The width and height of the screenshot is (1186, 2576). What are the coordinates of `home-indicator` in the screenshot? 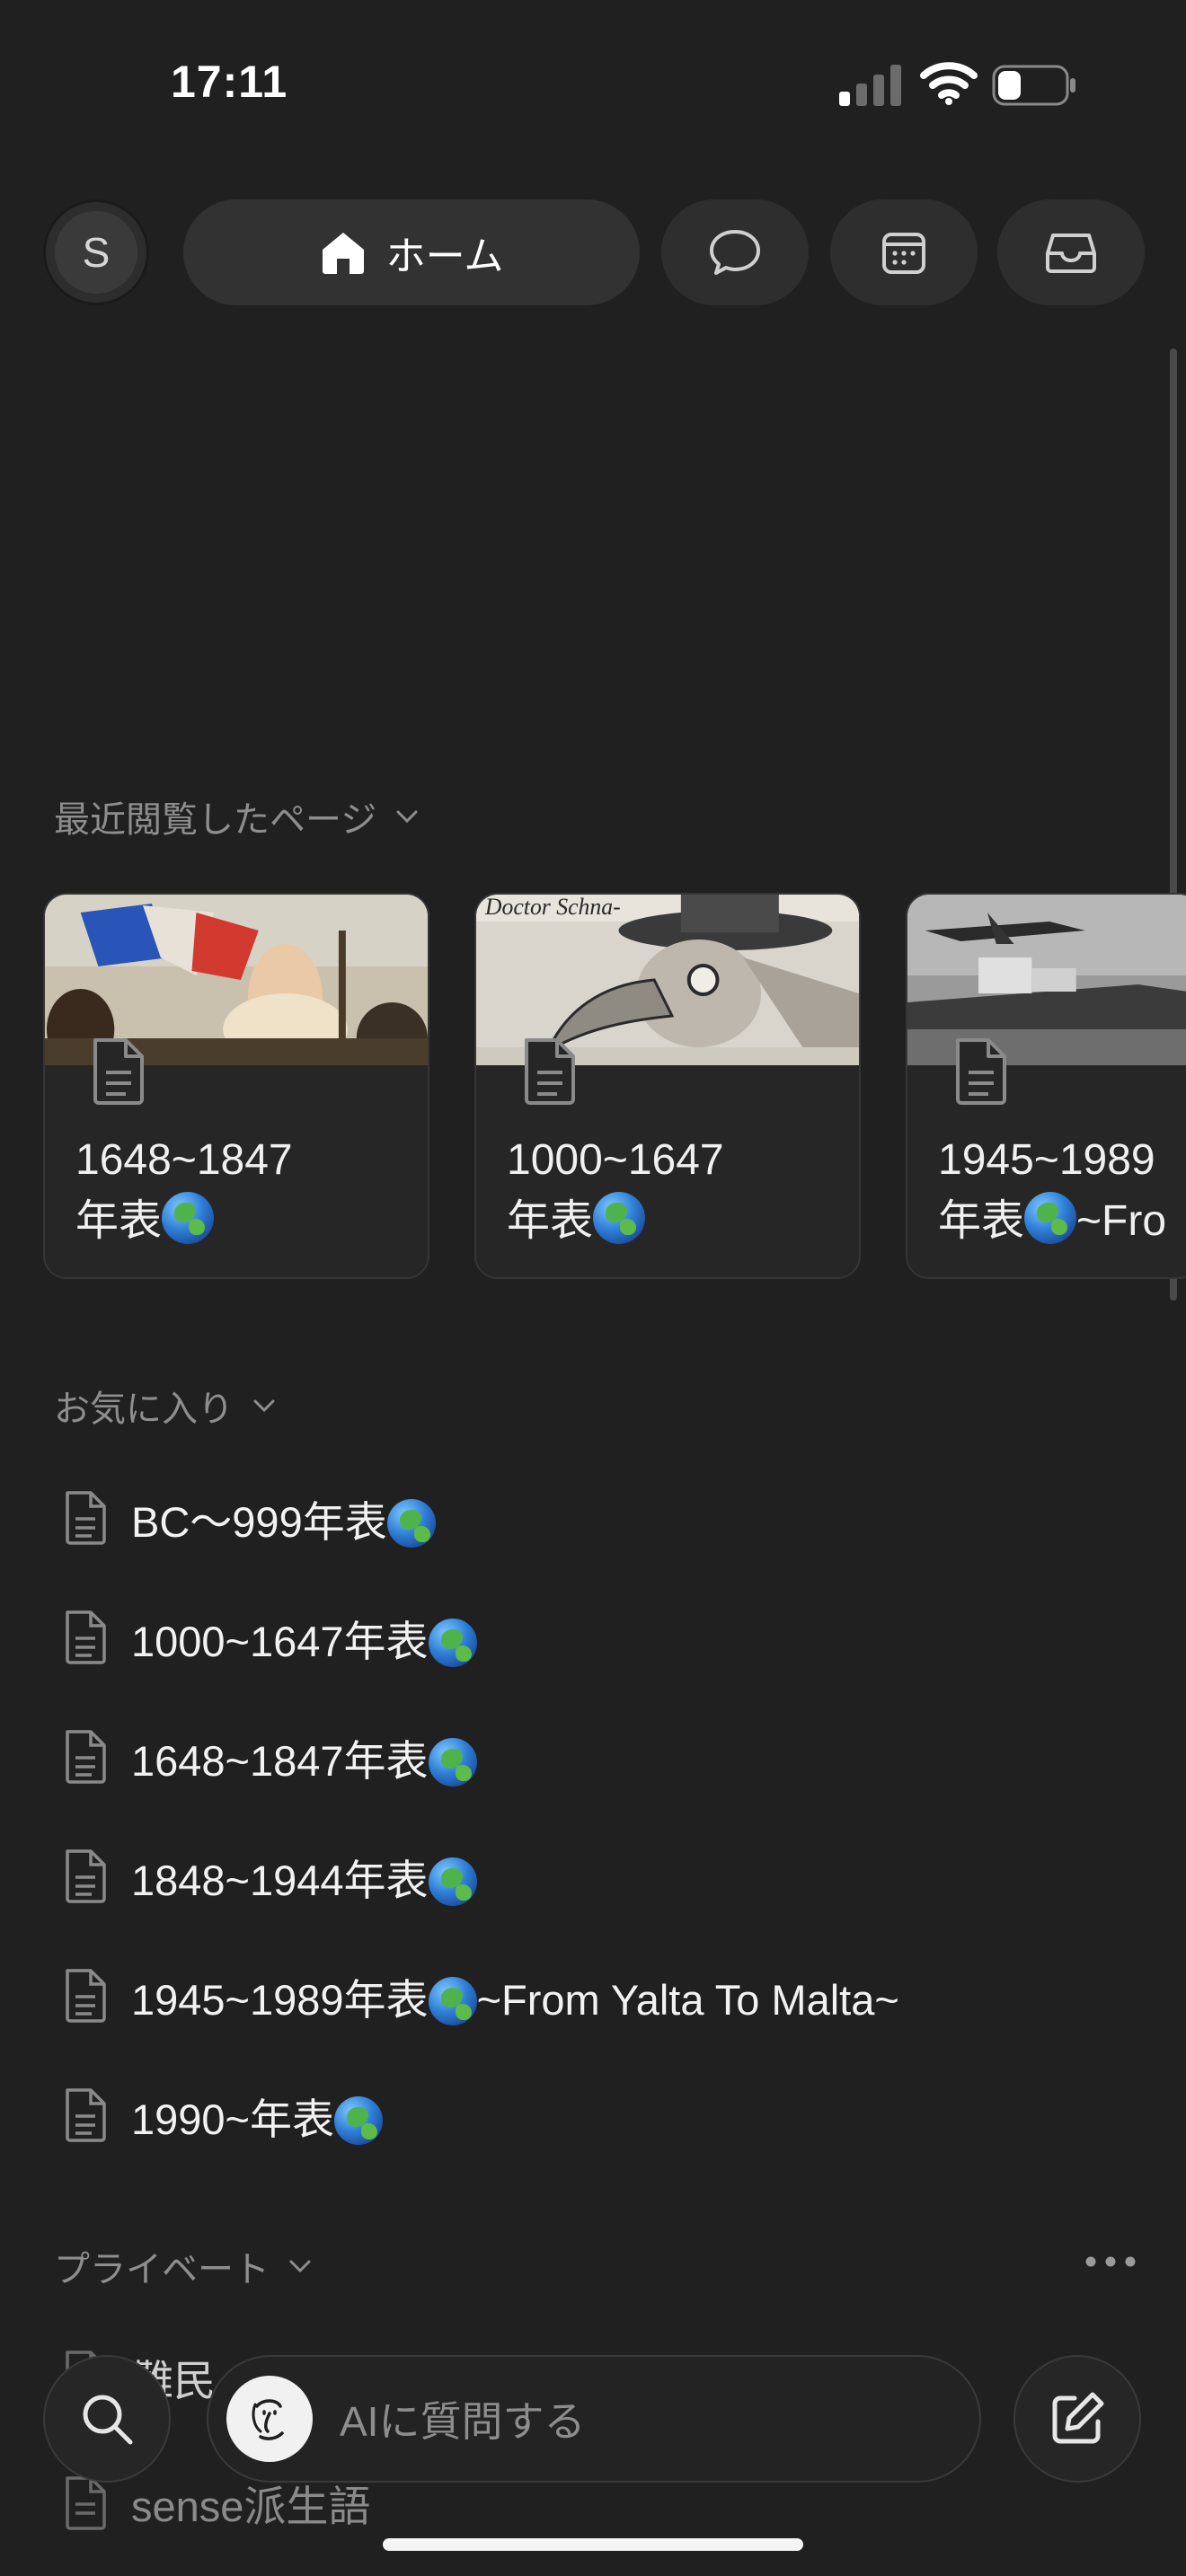 It's located at (593, 2544).